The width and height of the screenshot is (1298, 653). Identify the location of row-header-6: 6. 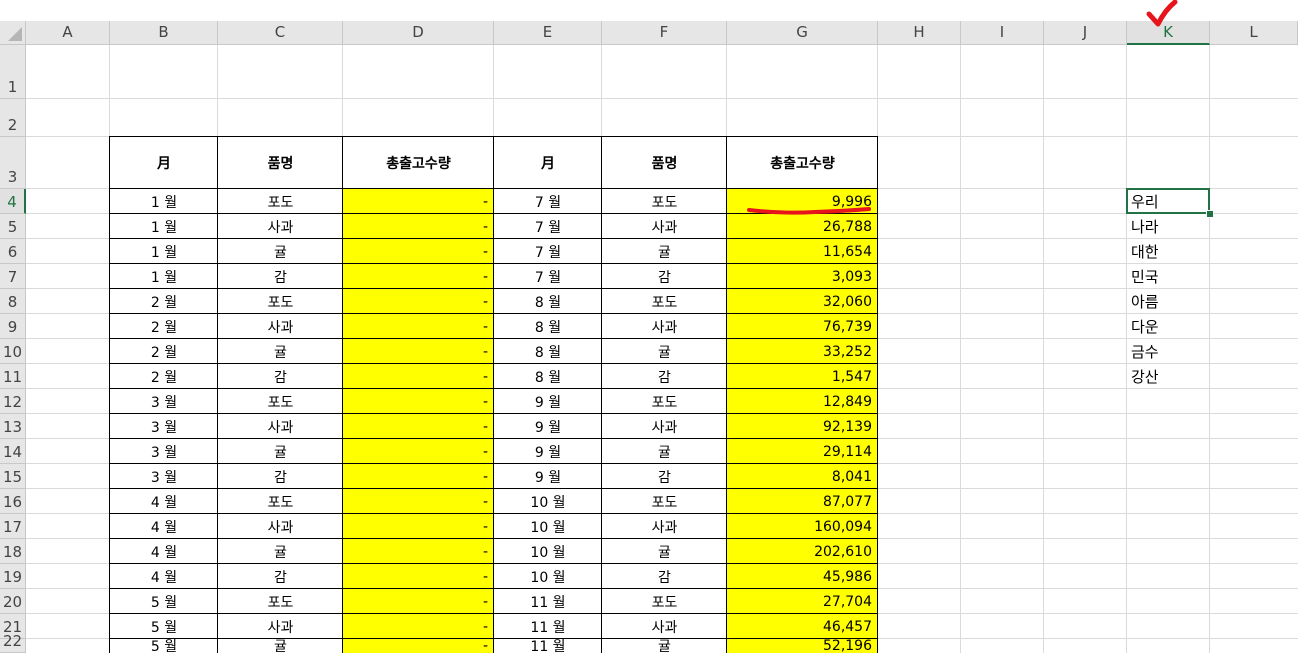
(13, 251).